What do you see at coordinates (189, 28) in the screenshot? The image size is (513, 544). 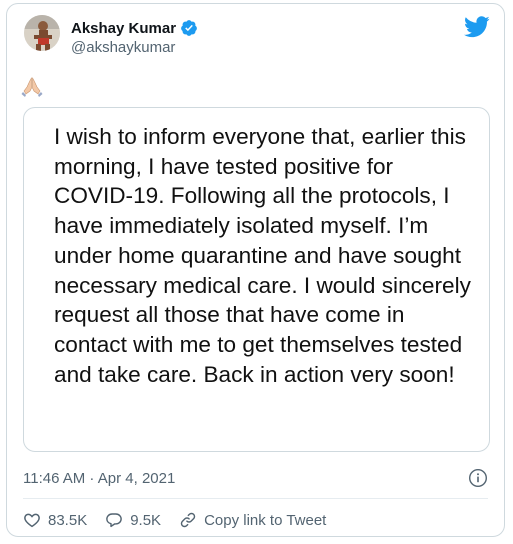 I see `verified-badge-icon` at bounding box center [189, 28].